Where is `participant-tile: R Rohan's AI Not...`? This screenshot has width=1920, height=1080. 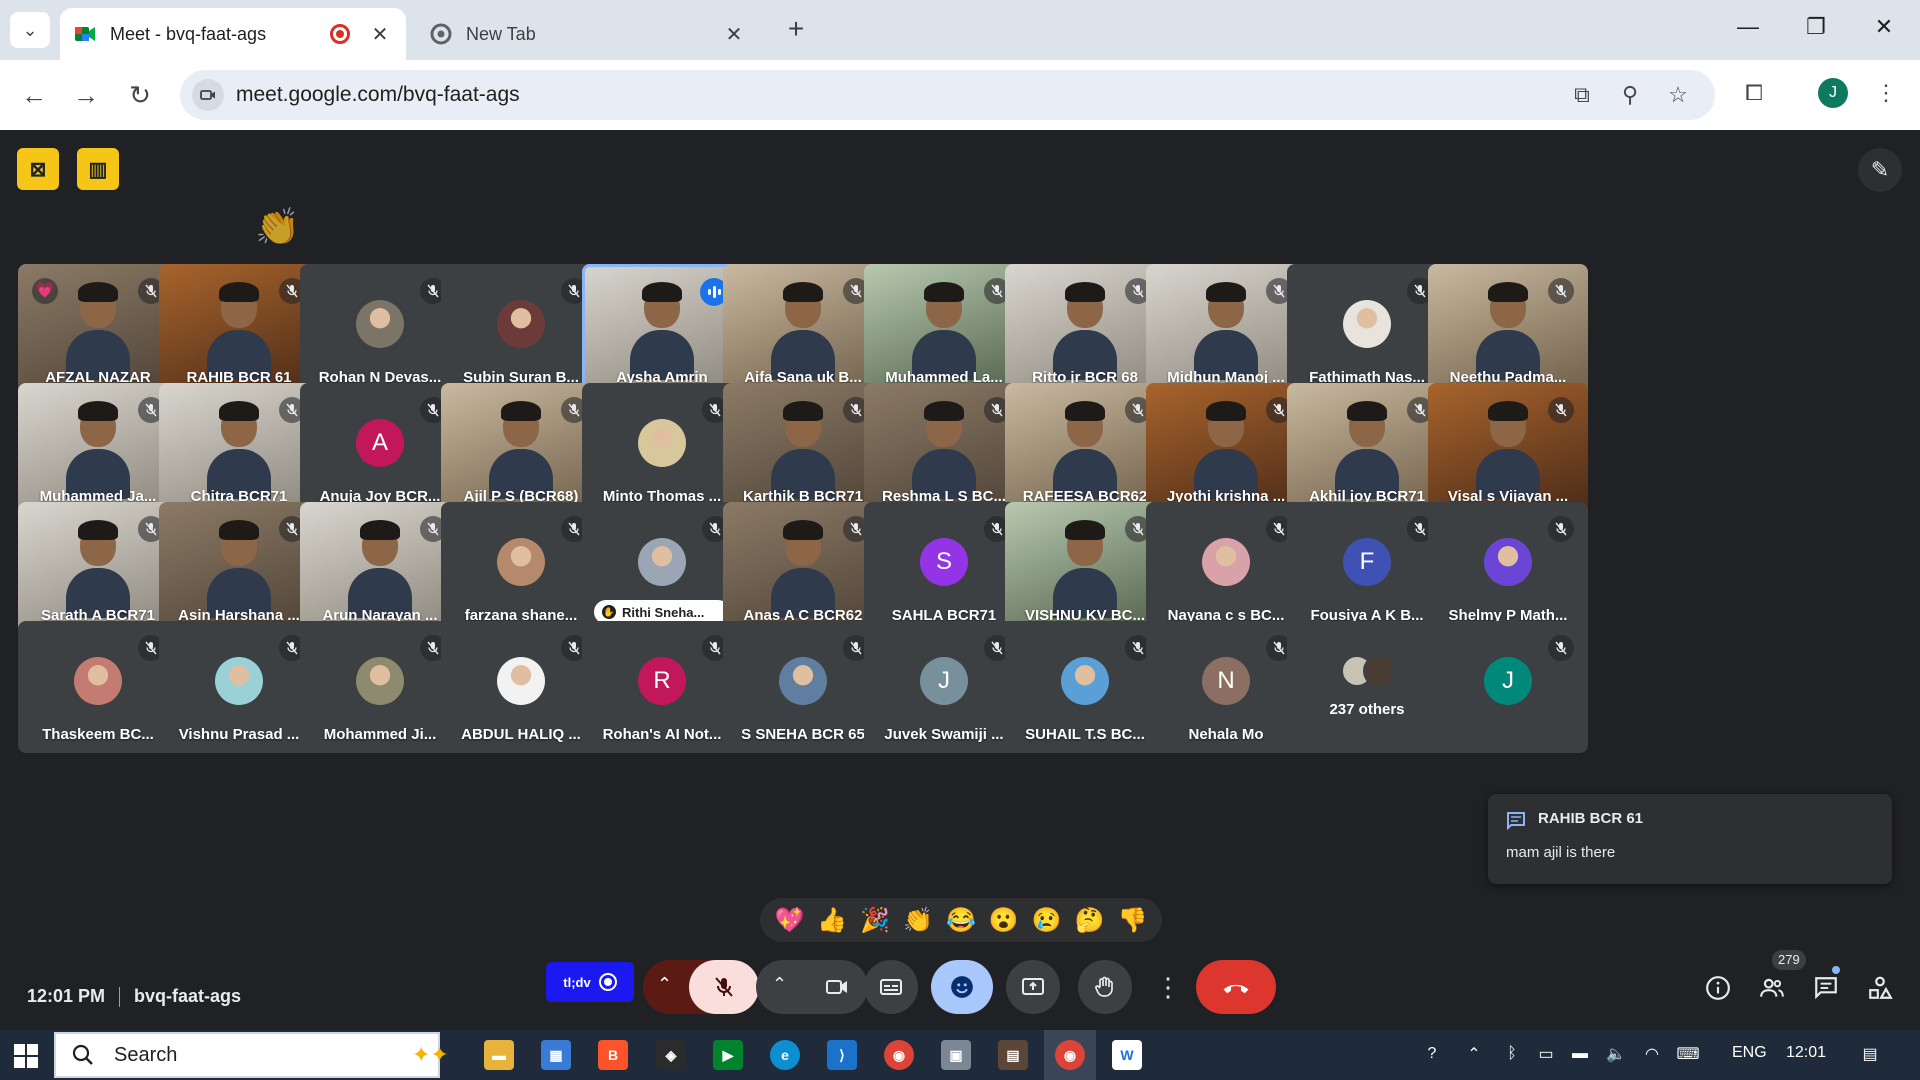 participant-tile: R Rohan's AI Not... is located at coordinates (662, 687).